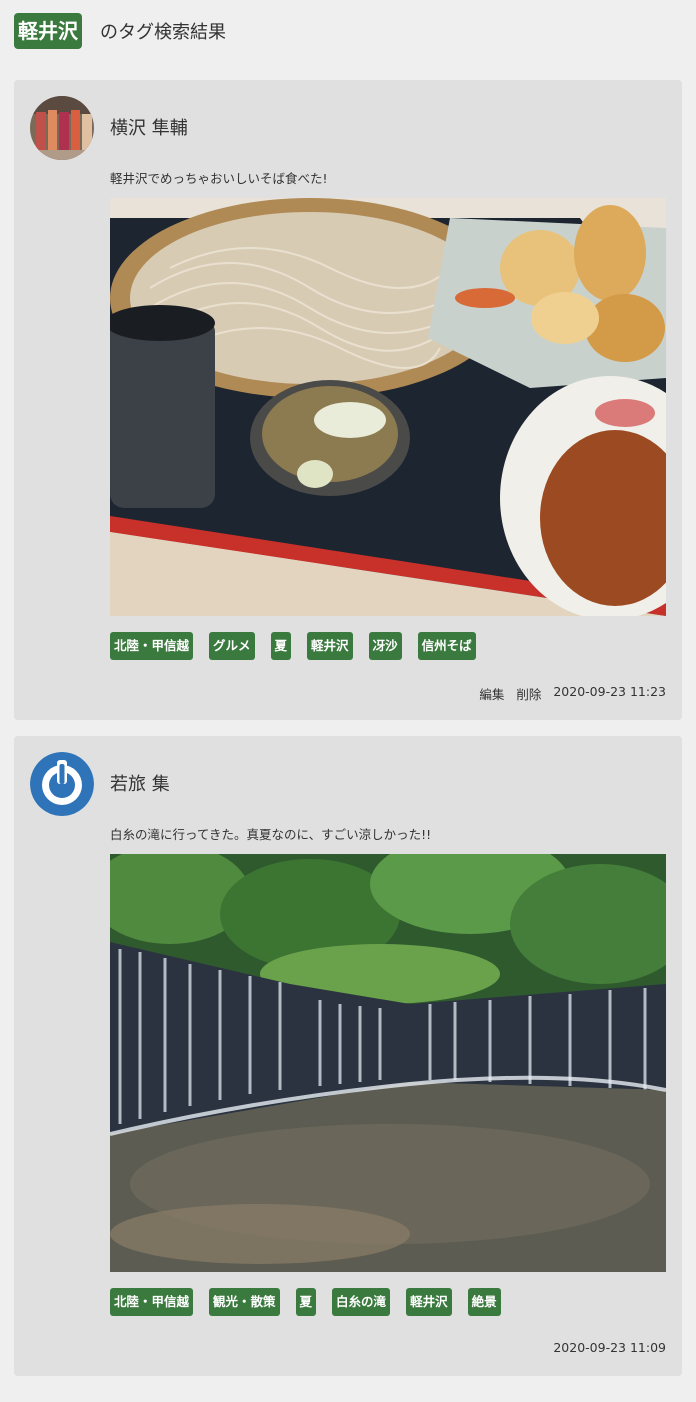  What do you see at coordinates (163, 32) in the screenshot?
I see `page-title: のタグ検索結果` at bounding box center [163, 32].